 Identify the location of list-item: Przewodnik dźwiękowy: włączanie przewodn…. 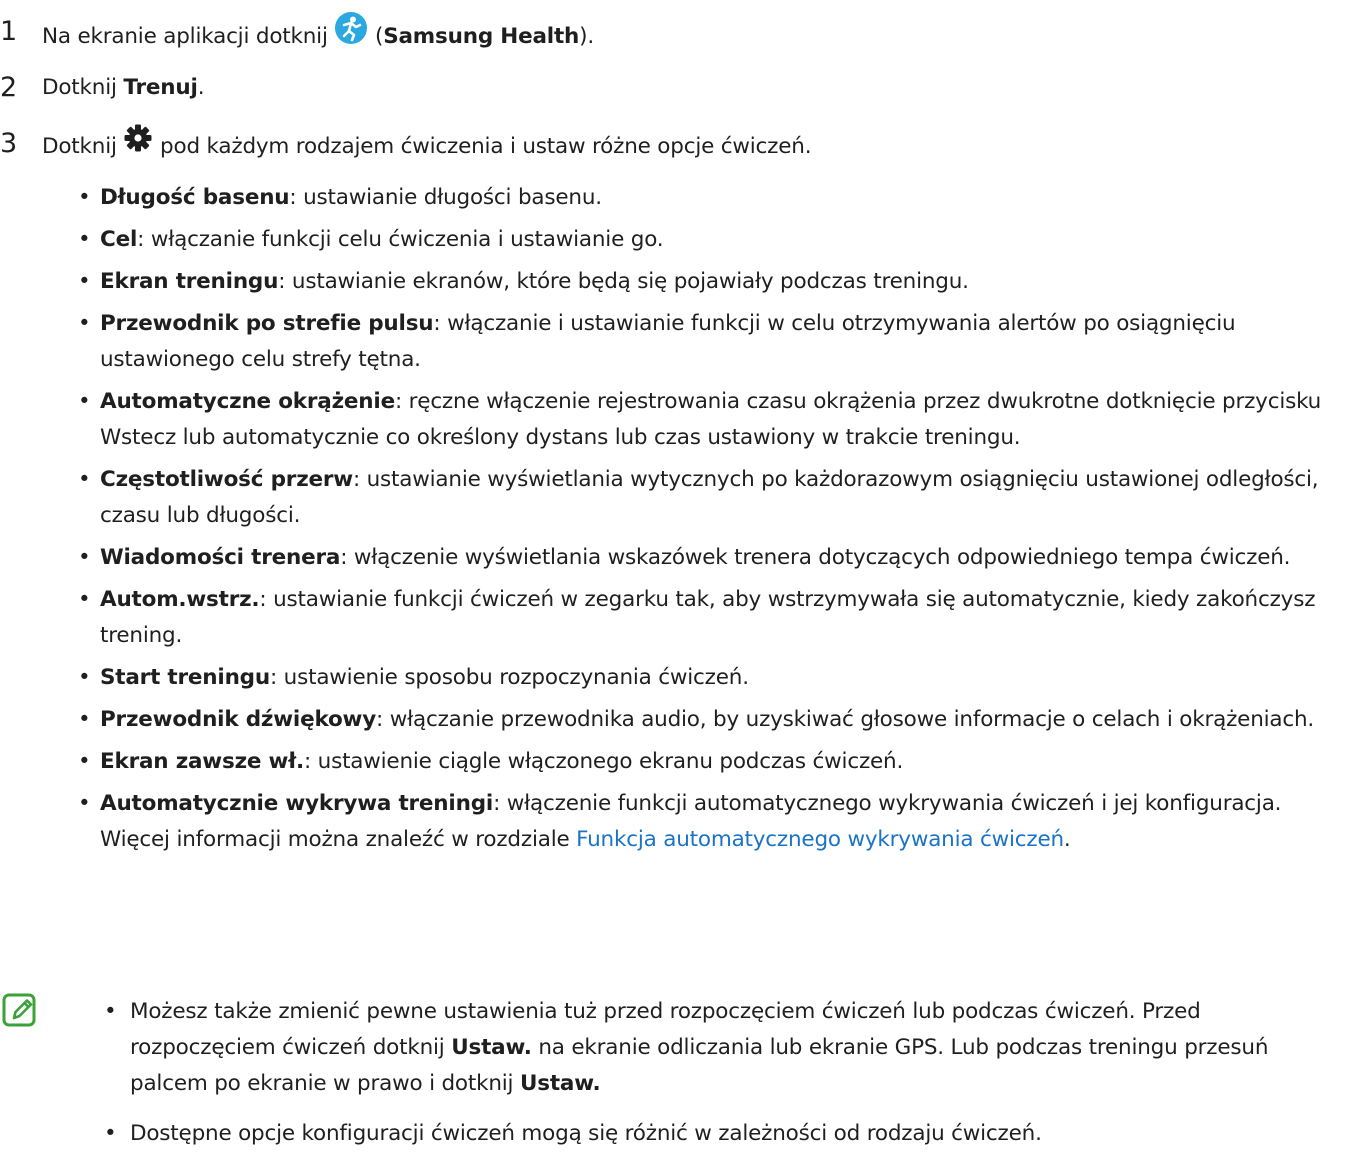
(709, 720).